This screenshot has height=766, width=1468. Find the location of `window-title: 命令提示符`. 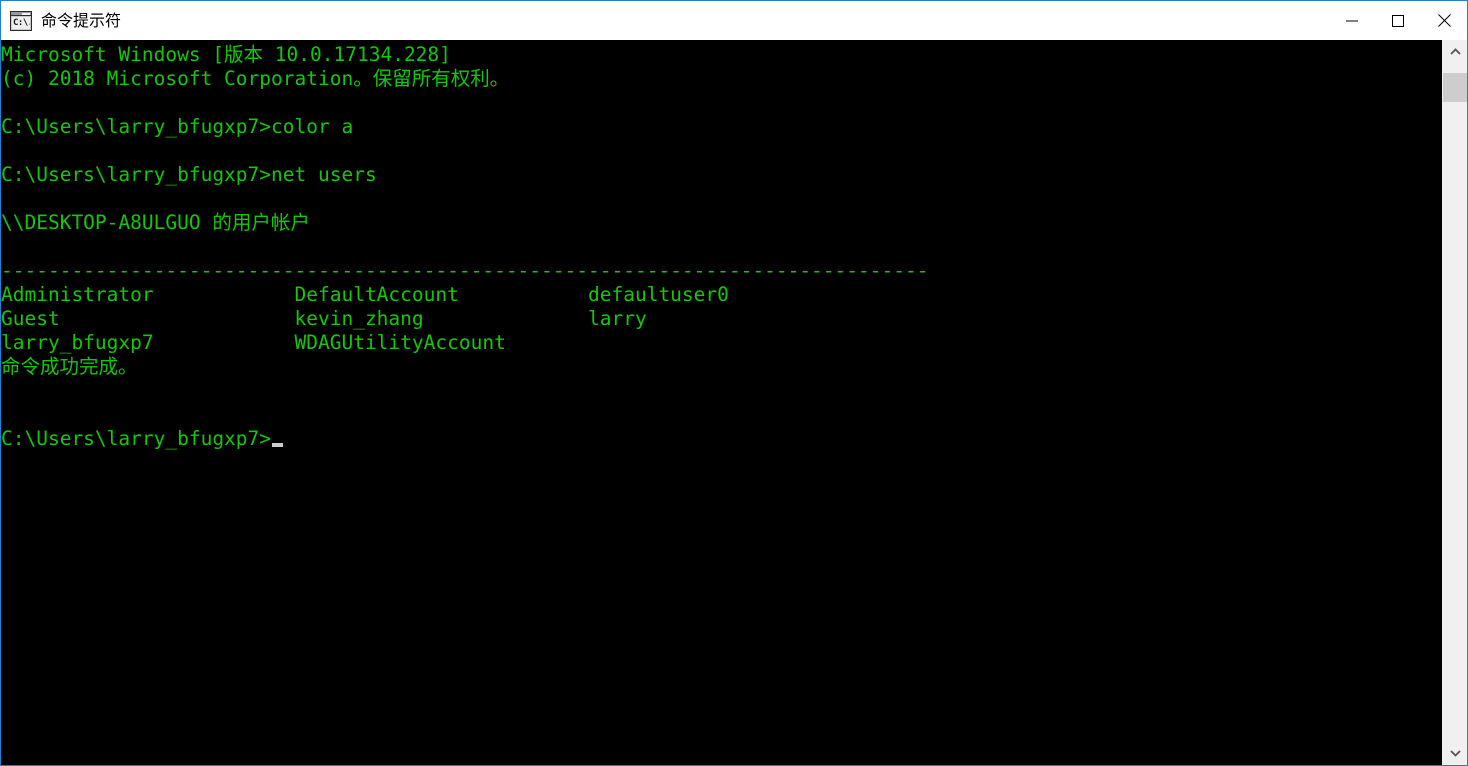

window-title: 命令提示符 is located at coordinates (81, 20).